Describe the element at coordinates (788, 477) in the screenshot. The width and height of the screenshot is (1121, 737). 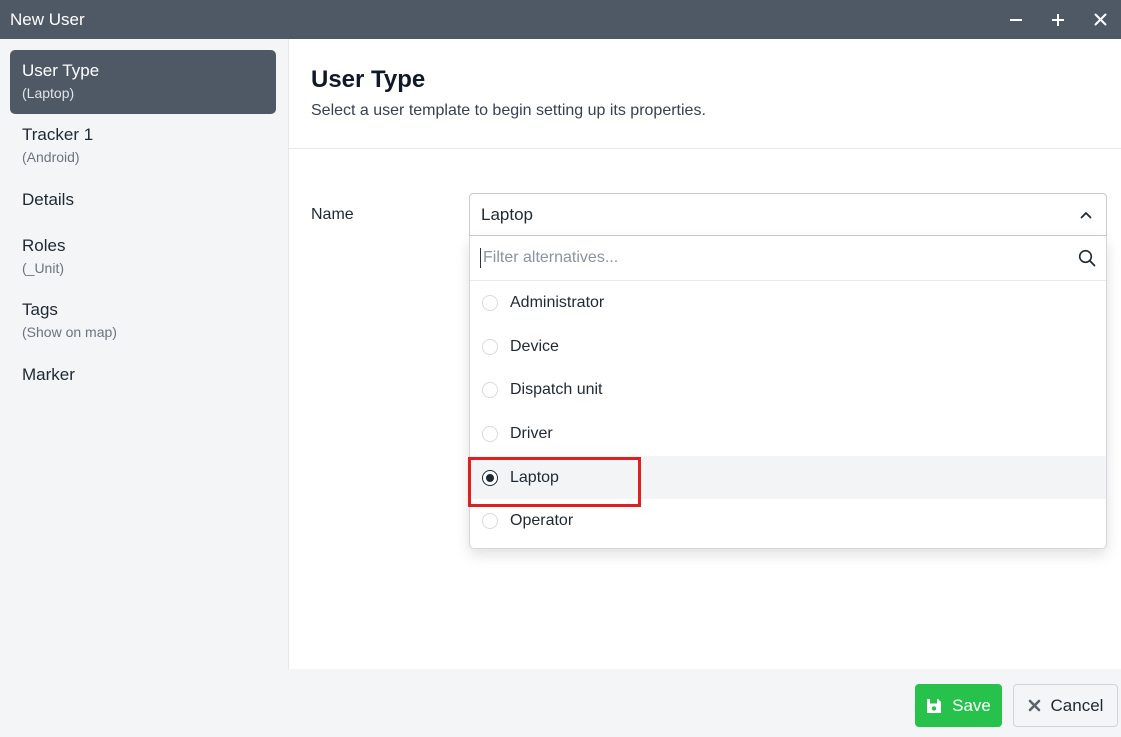
I see `option-laptop: Laptop` at that location.